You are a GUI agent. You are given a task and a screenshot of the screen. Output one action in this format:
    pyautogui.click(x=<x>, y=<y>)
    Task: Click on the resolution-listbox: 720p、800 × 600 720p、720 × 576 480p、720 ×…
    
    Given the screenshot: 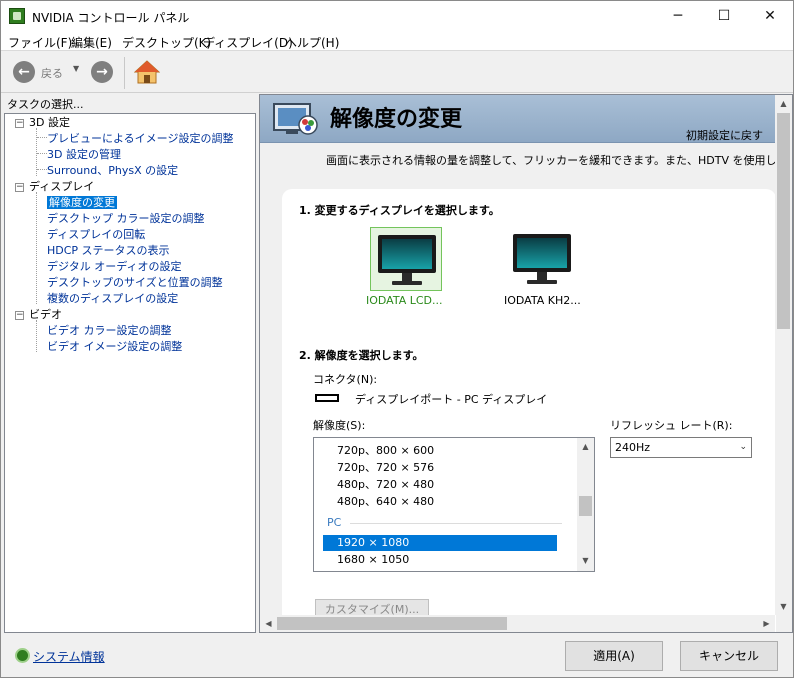 What is the action you would take?
    pyautogui.click(x=454, y=504)
    